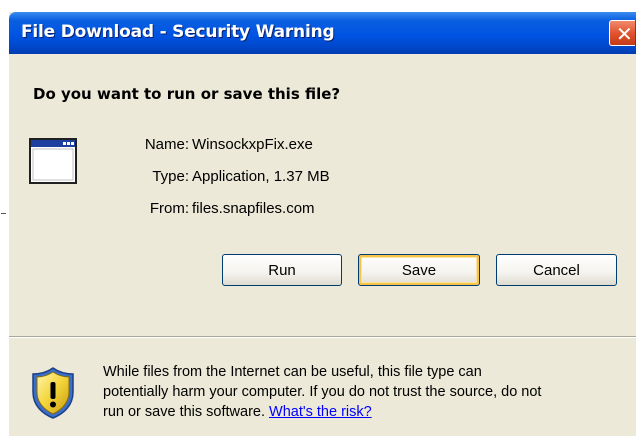 The height and width of the screenshot is (436, 636). What do you see at coordinates (166, 144) in the screenshot?
I see `file-name-label: Name:` at bounding box center [166, 144].